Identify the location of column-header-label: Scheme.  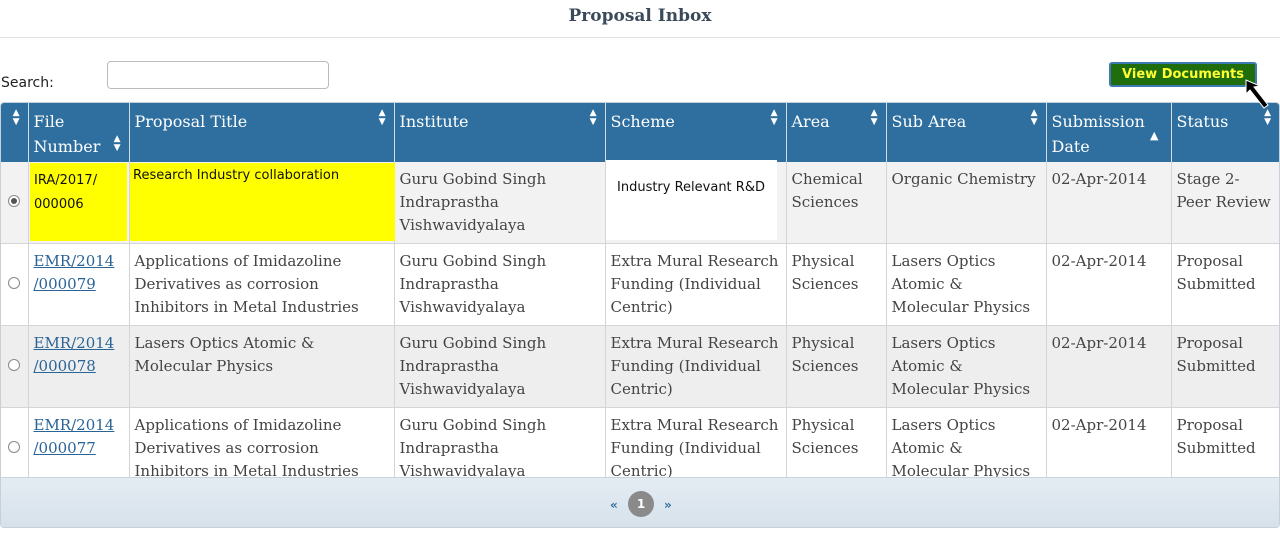
(642, 121).